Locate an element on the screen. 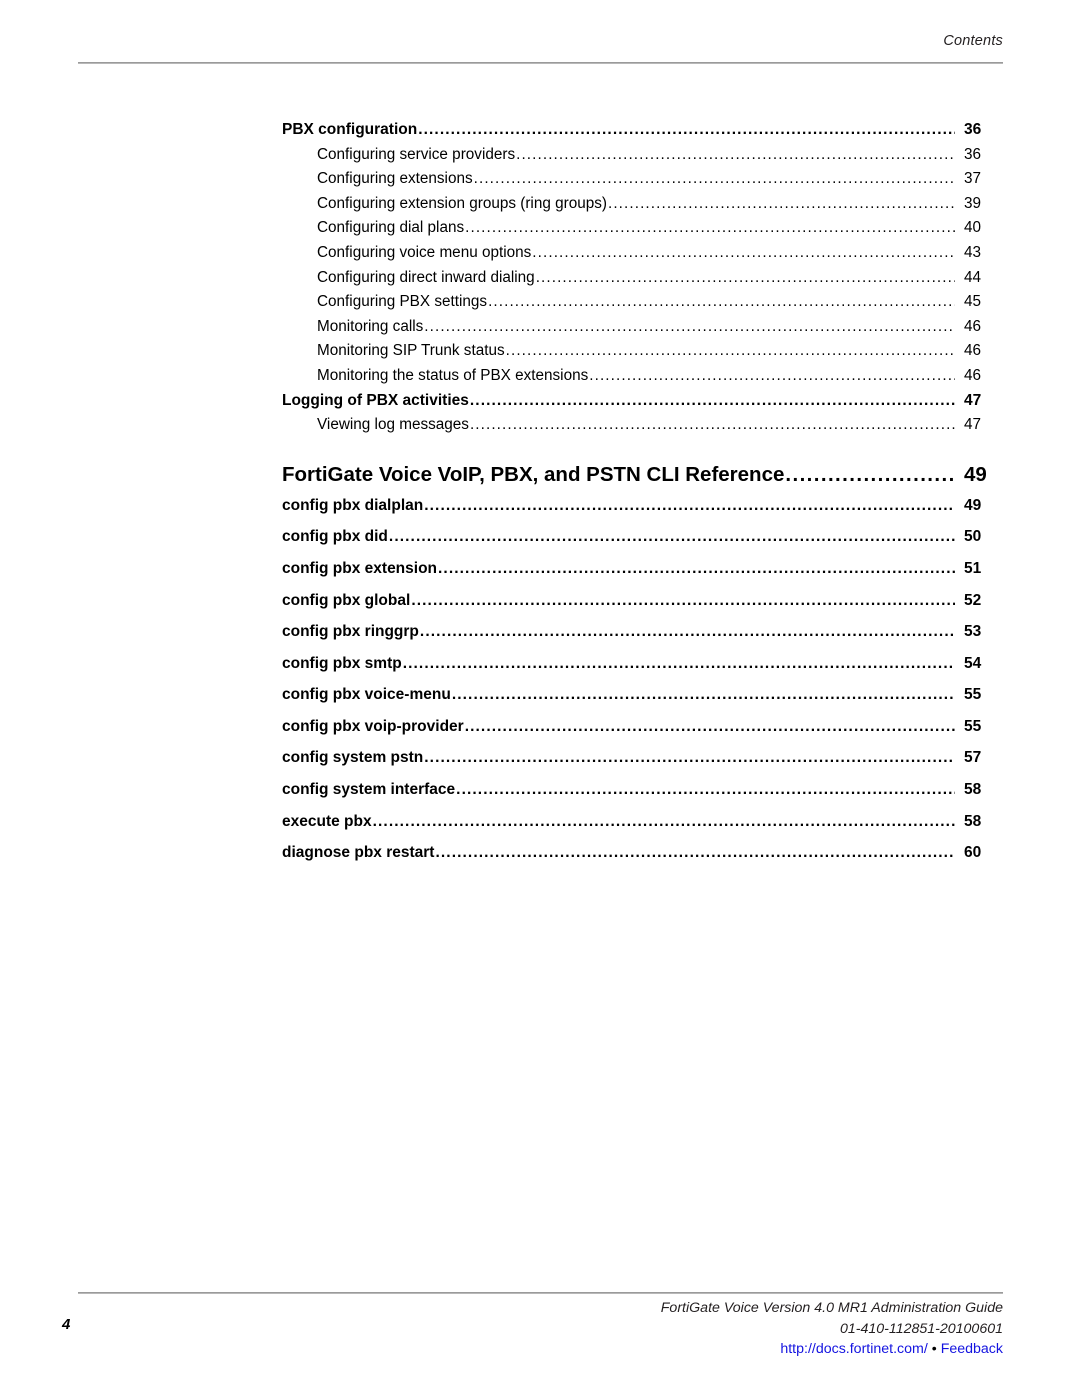 The width and height of the screenshot is (1080, 1397). toc-entry-label: Configuring direct inward dialing is located at coordinates (426, 277).